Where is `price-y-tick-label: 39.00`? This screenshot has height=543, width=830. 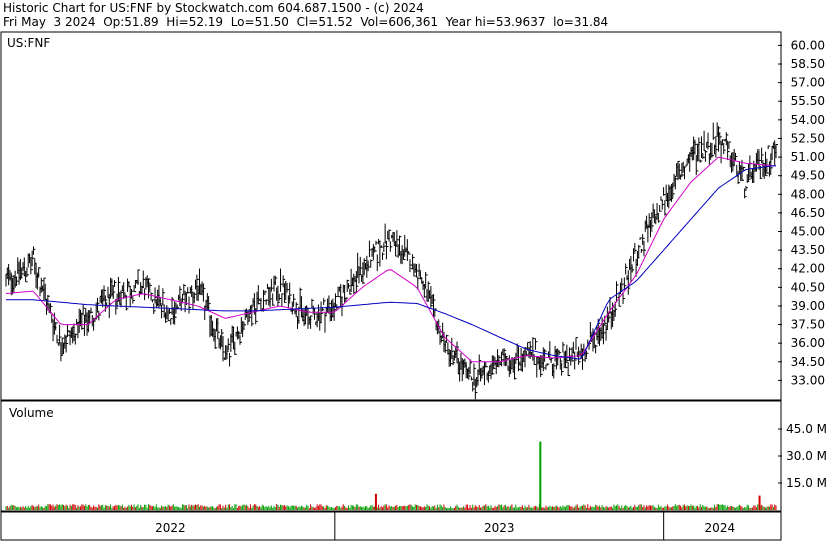
price-y-tick-label: 39.00 is located at coordinates (808, 306).